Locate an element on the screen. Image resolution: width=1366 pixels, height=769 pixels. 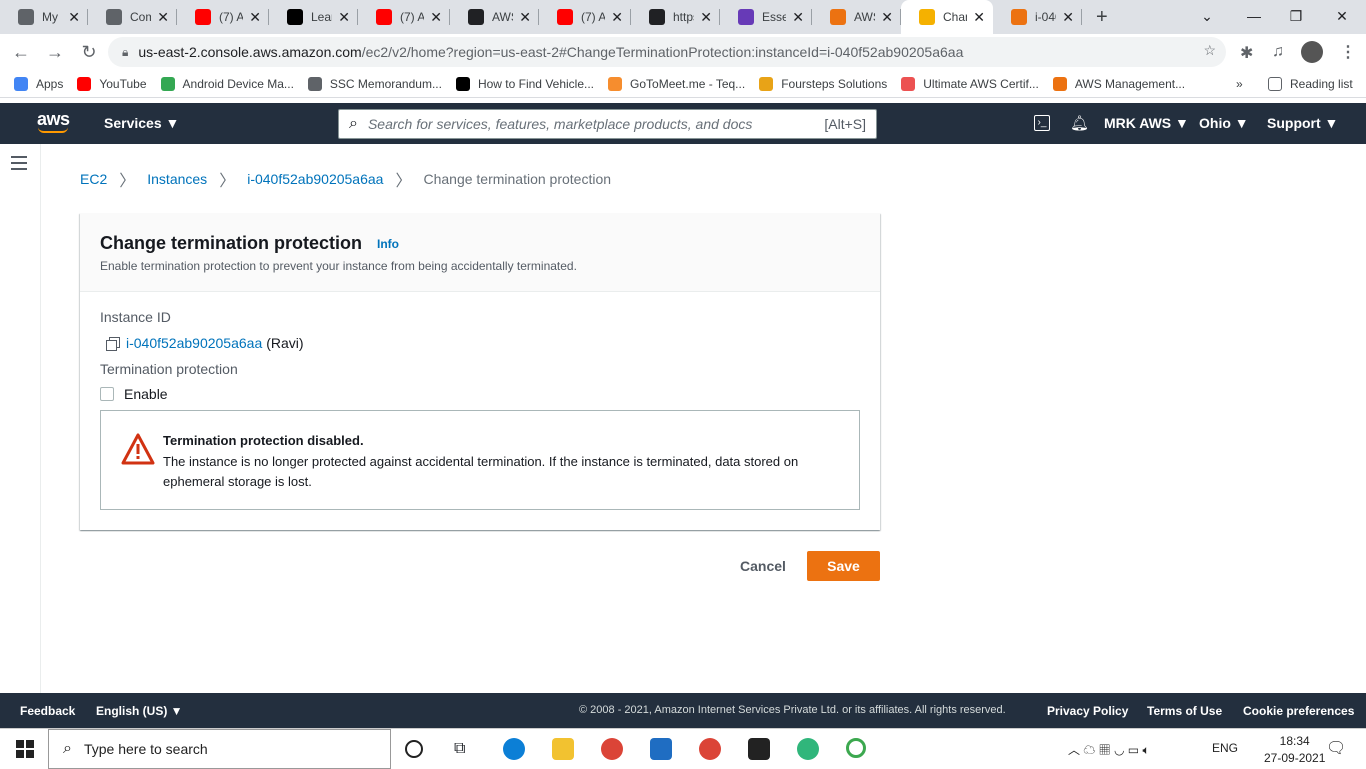
menu-kebab-icon: ⋮ is located at coordinates (1348, 52).